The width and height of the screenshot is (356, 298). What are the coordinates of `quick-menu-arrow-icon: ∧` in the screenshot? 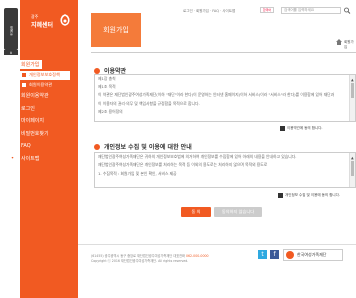 It's located at (11, 52).